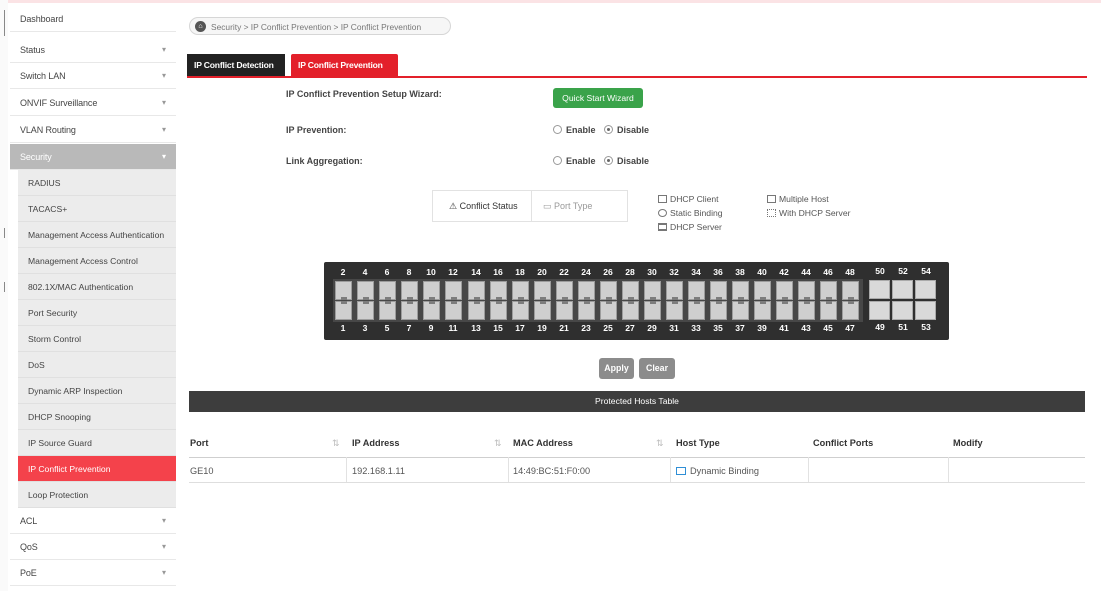 The width and height of the screenshot is (1101, 591). What do you see at coordinates (543, 443) in the screenshot?
I see `column-header-mac-address: MAC Address` at bounding box center [543, 443].